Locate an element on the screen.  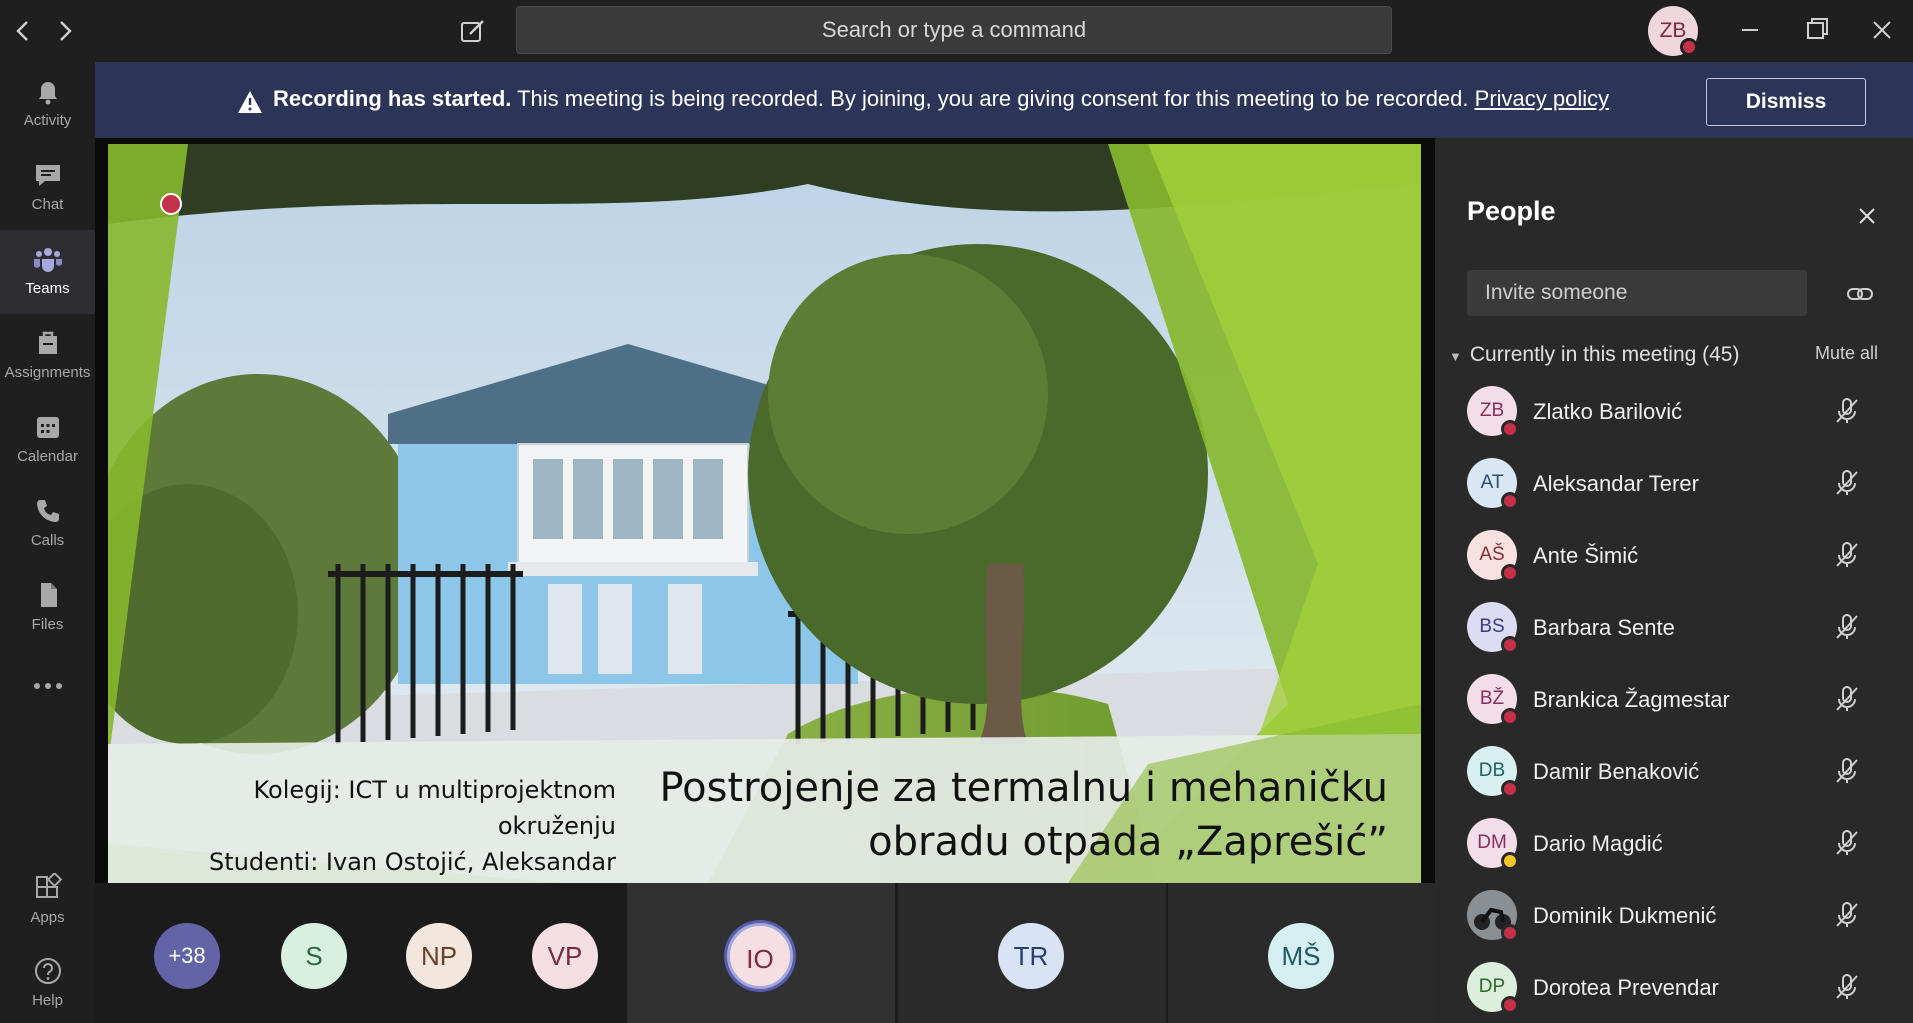
participant-row: ZB Zlatko Barilović is located at coordinates (1682, 414).